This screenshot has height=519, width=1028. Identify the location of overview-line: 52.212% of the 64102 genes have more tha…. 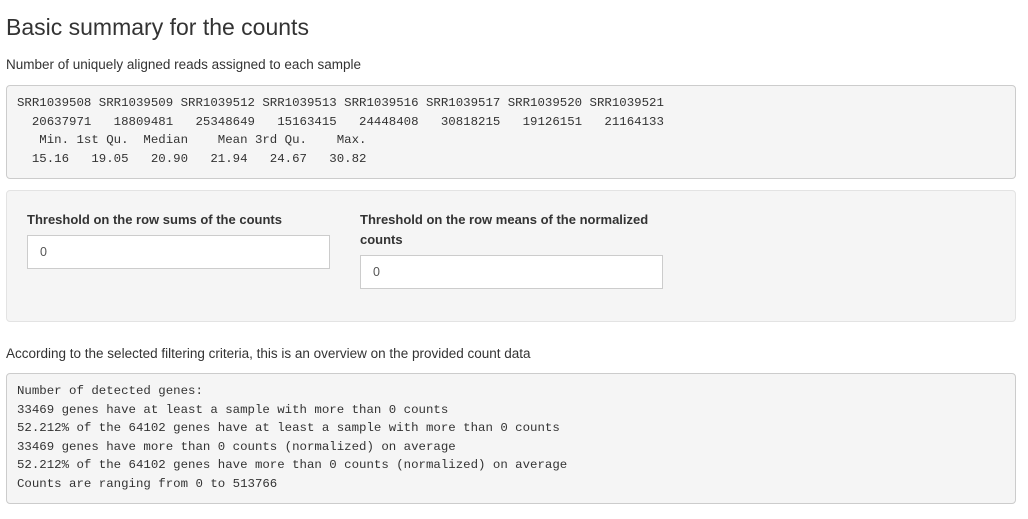
(292, 465).